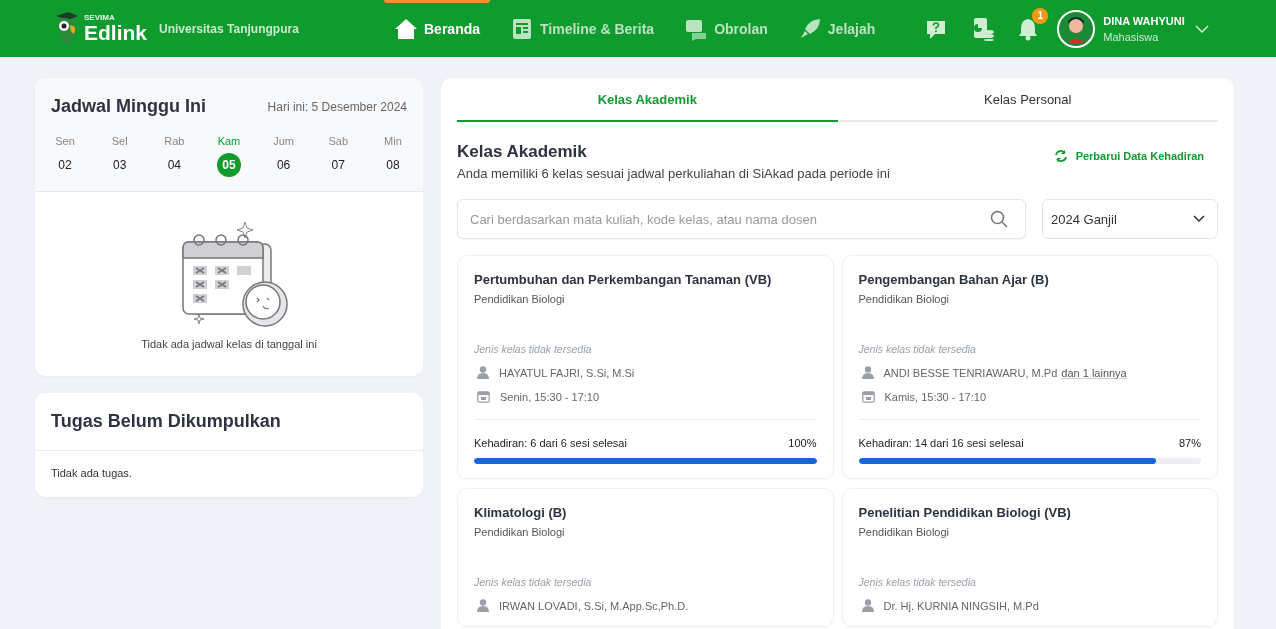 The width and height of the screenshot is (1276, 629). Describe the element at coordinates (1128, 155) in the screenshot. I see `refresh-link: Perbarui Data Kehadiran` at that location.